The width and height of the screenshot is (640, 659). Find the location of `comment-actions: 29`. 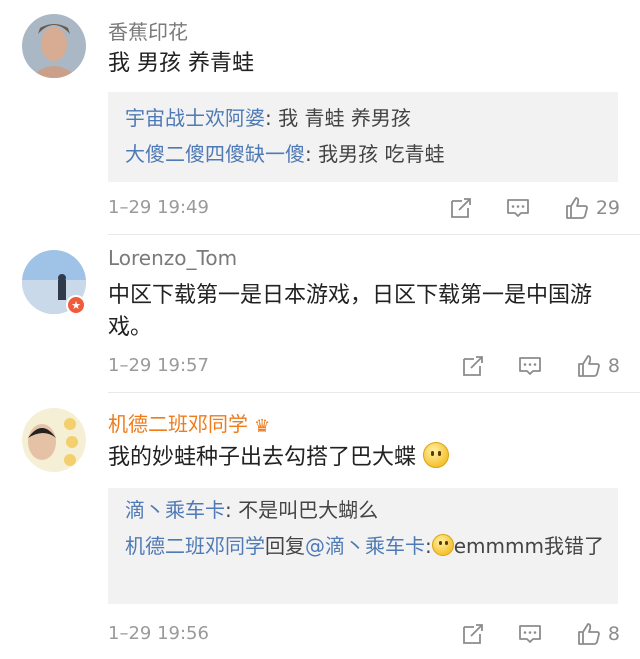

comment-actions: 29 is located at coordinates (534, 208).